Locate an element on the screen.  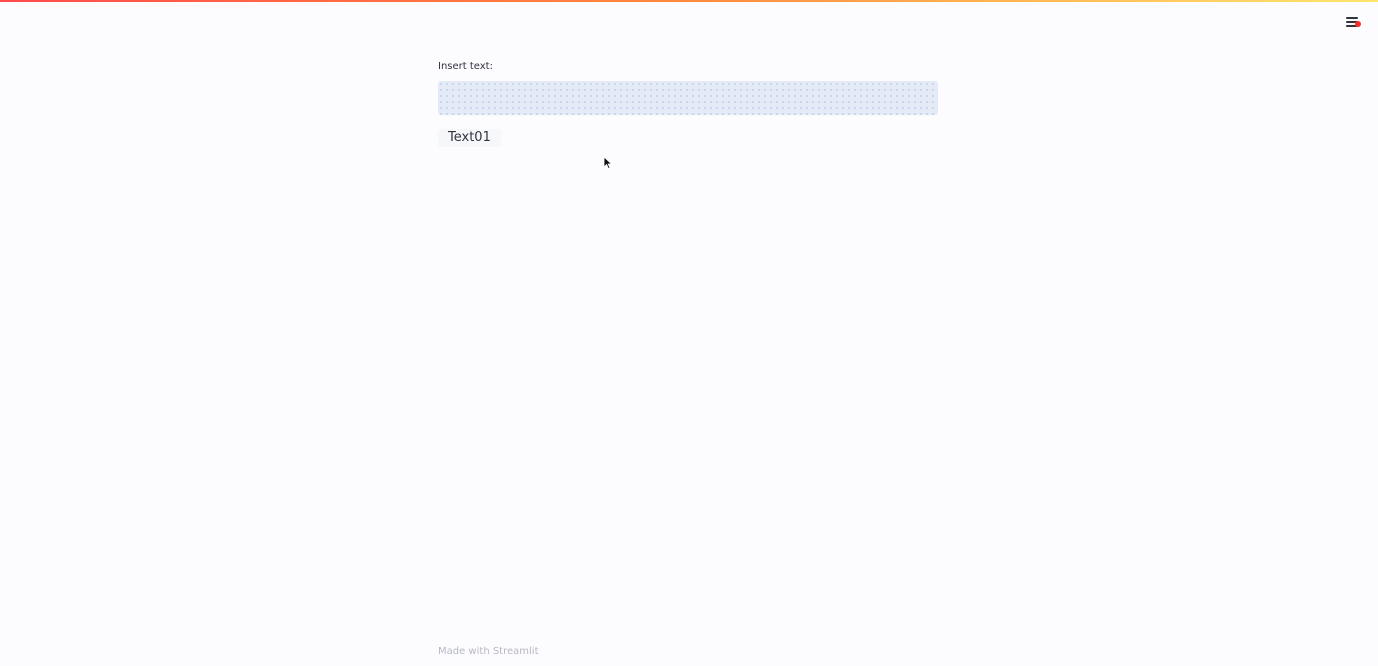
top-decoration-bar is located at coordinates (689, 1).